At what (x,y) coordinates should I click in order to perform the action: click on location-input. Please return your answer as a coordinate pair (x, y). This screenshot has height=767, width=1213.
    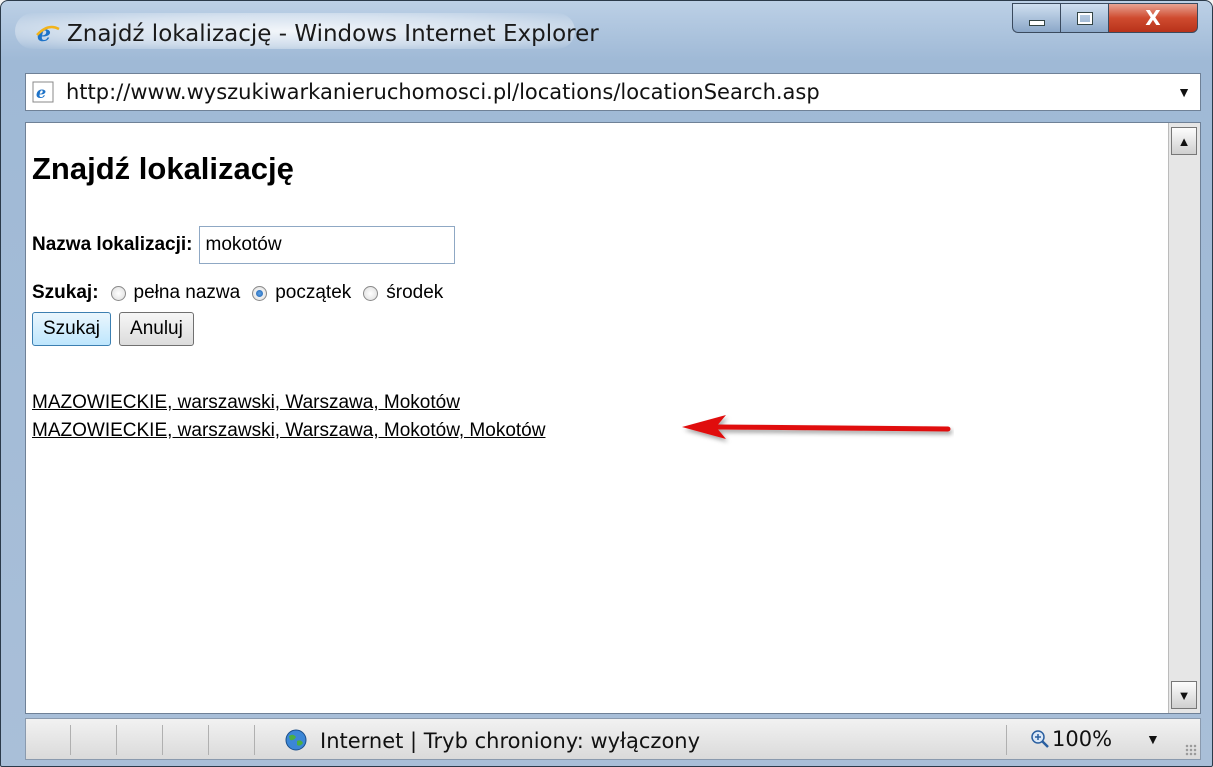
    Looking at the image, I should click on (326, 245).